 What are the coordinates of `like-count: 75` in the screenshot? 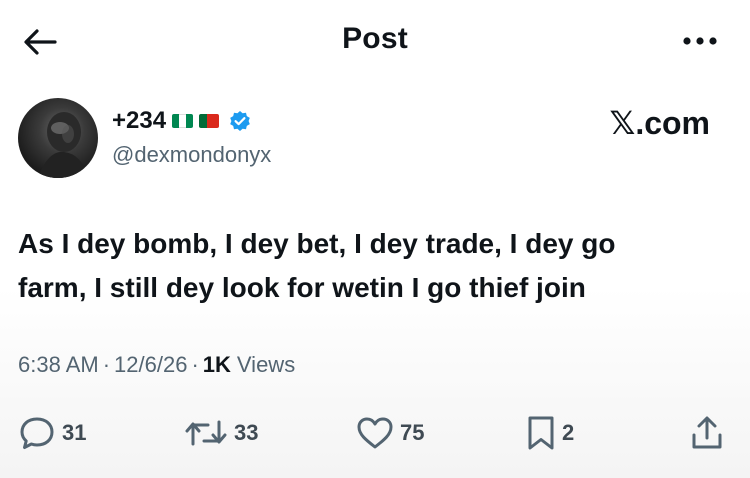 It's located at (412, 432).